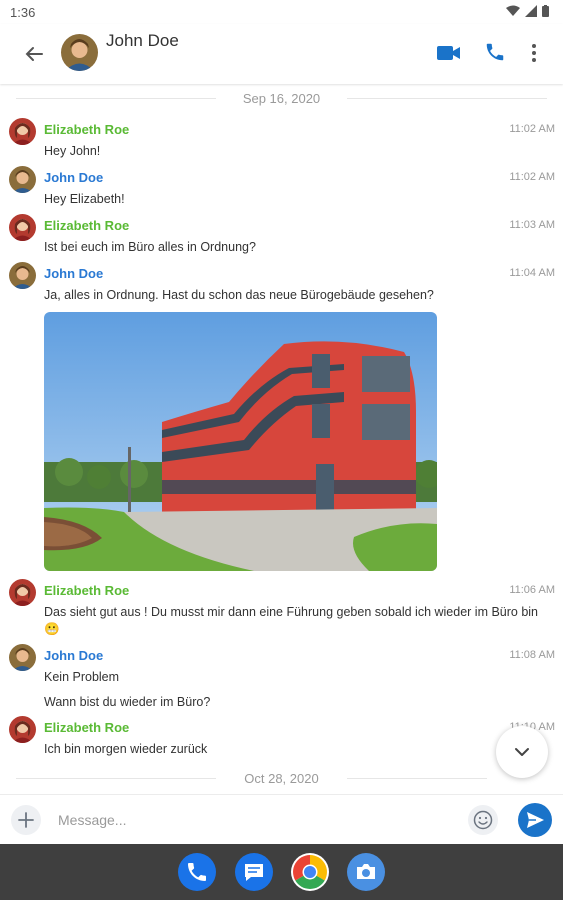 The image size is (563, 900). I want to click on add-attachment-button, so click(26, 820).